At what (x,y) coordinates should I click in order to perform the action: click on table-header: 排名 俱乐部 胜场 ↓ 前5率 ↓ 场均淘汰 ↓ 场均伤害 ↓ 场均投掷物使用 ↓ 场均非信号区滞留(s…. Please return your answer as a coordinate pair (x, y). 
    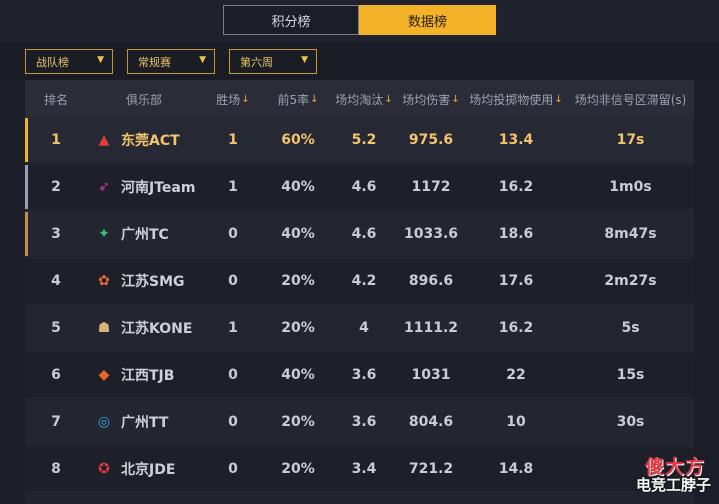
    Looking at the image, I should click on (359, 99).